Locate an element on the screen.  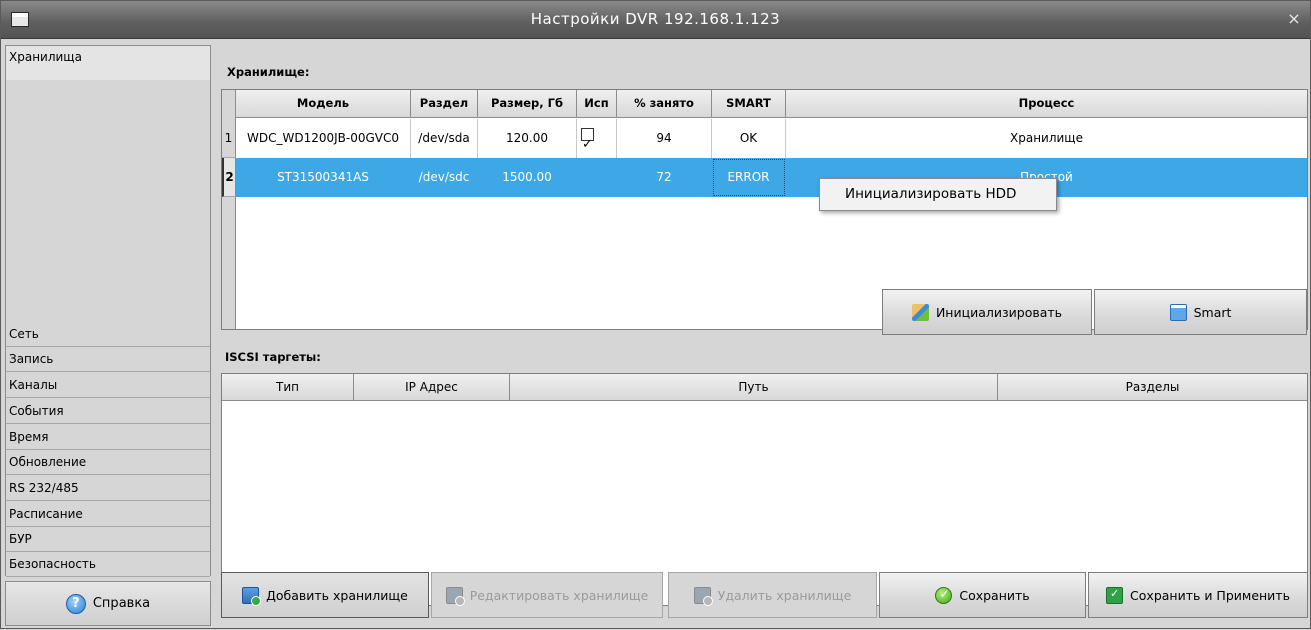
cell-process: Хранилище is located at coordinates (1046, 138).